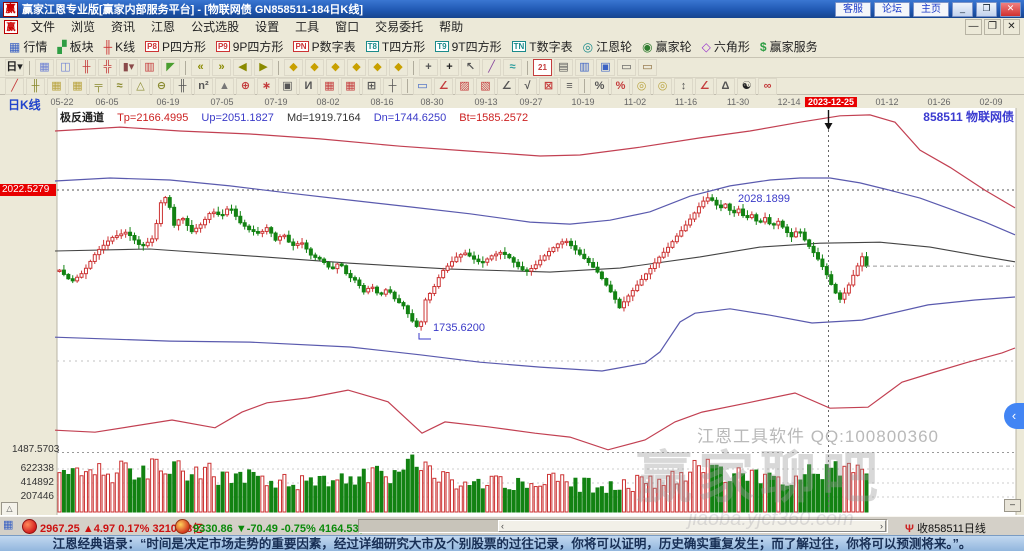  What do you see at coordinates (892, 9) in the screenshot?
I see `forum-button: 论坛` at bounding box center [892, 9].